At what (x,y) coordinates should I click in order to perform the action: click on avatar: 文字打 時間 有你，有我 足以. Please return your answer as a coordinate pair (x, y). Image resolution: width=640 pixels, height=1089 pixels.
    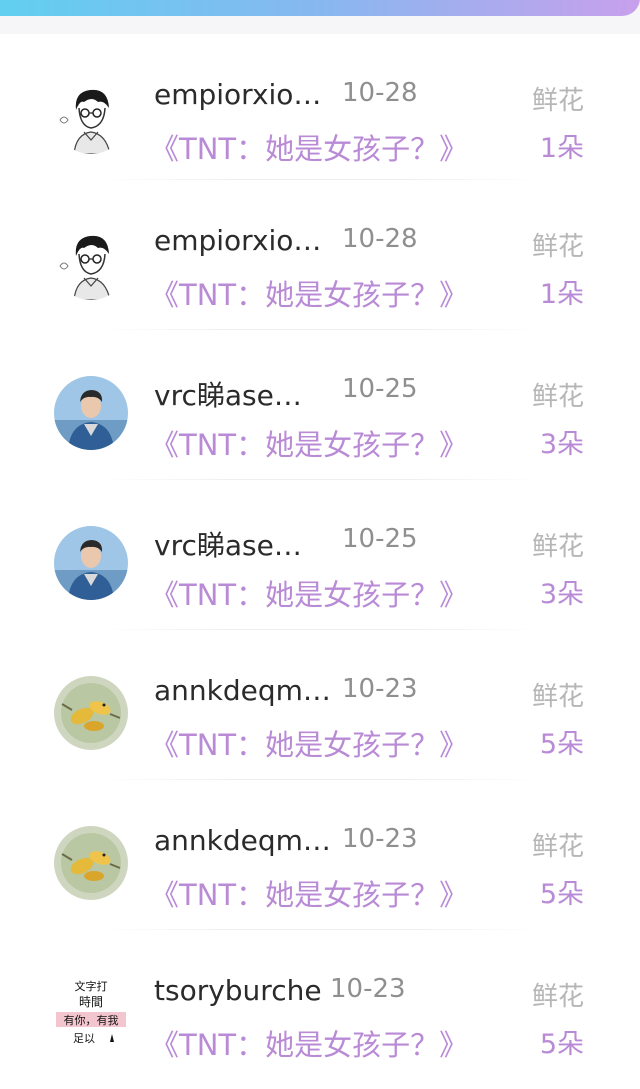
    Looking at the image, I should click on (91, 1013).